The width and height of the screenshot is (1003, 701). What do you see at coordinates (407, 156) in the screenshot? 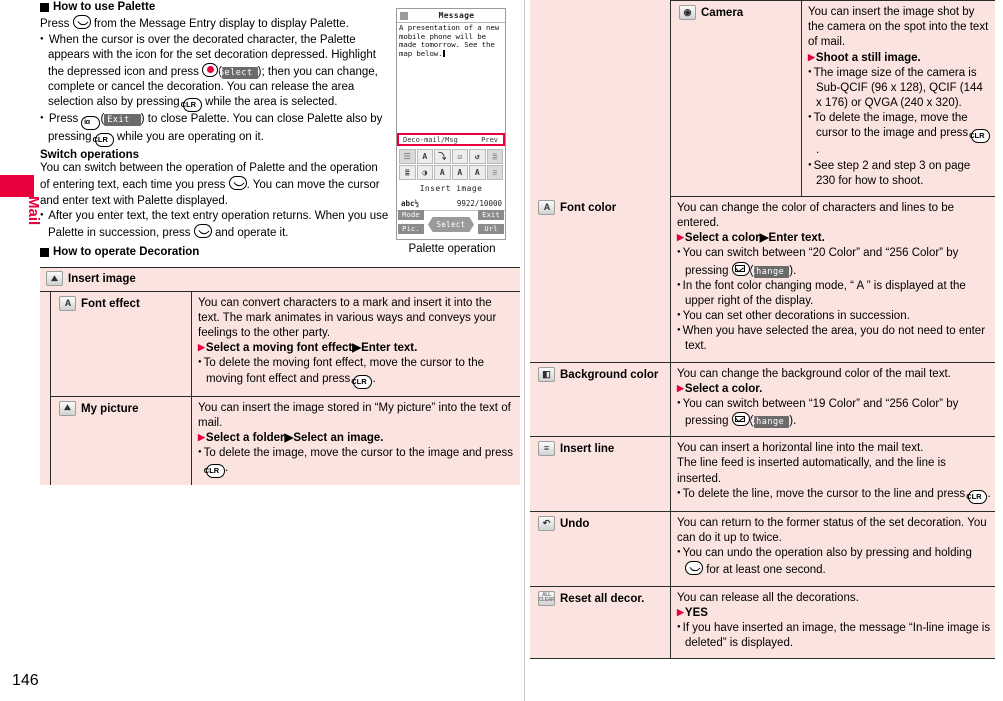
I see `palette-cell: ☰` at bounding box center [407, 156].